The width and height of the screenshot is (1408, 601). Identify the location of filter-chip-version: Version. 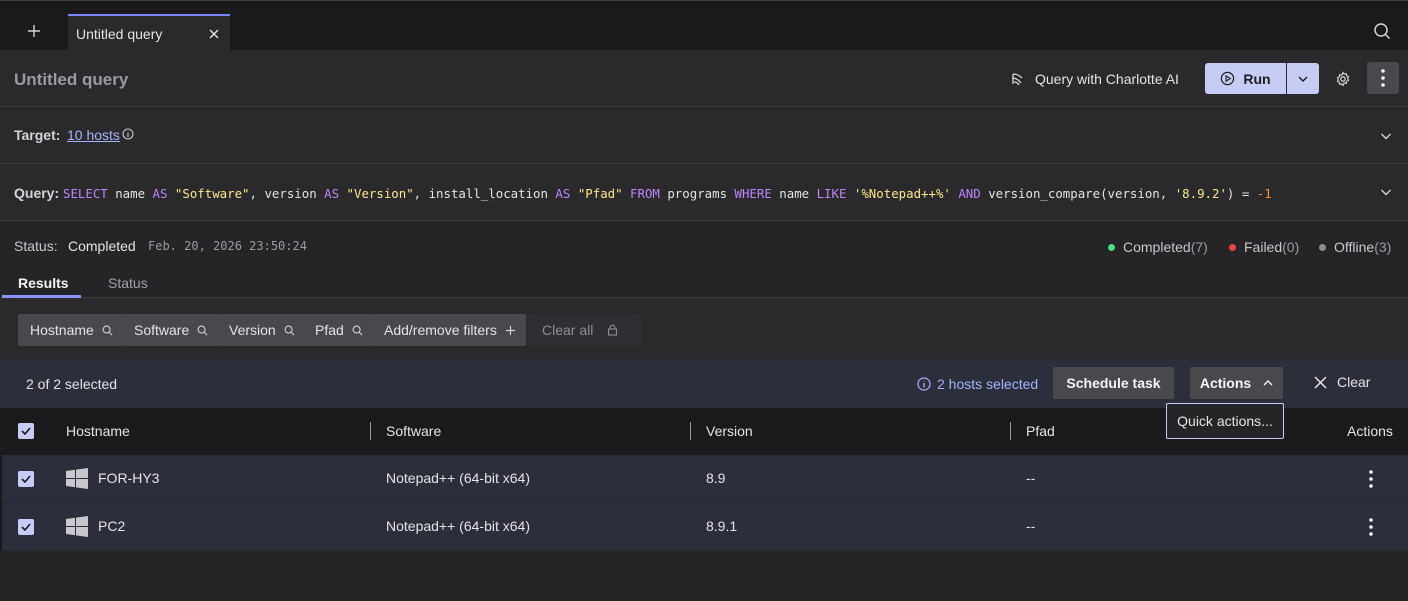
(261, 330).